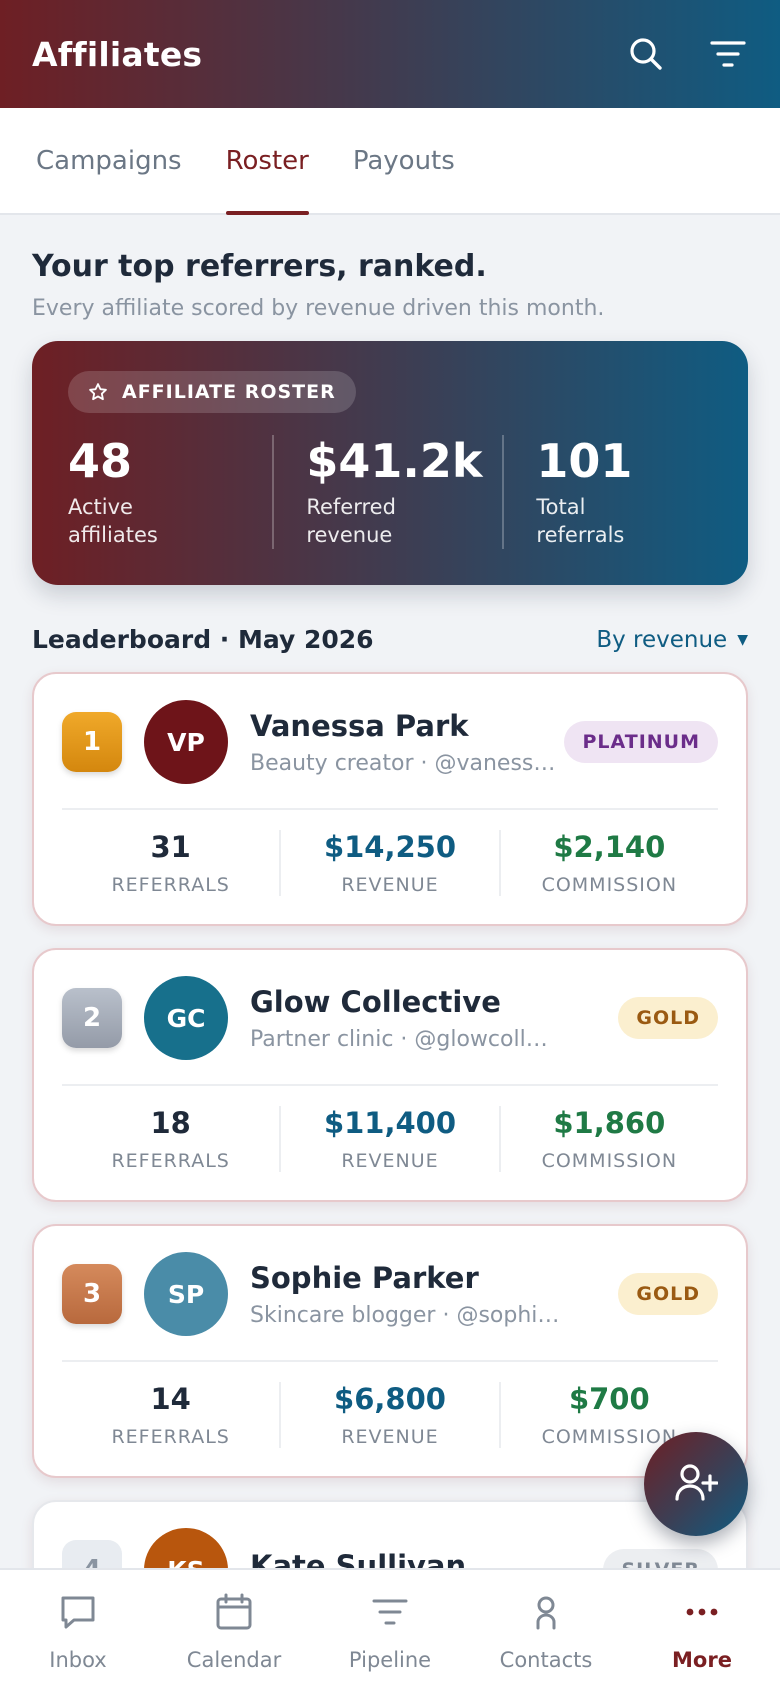 This screenshot has height=1688, width=780. Describe the element at coordinates (375, 1001) in the screenshot. I see `affiliate-name: Glow Collective` at that location.